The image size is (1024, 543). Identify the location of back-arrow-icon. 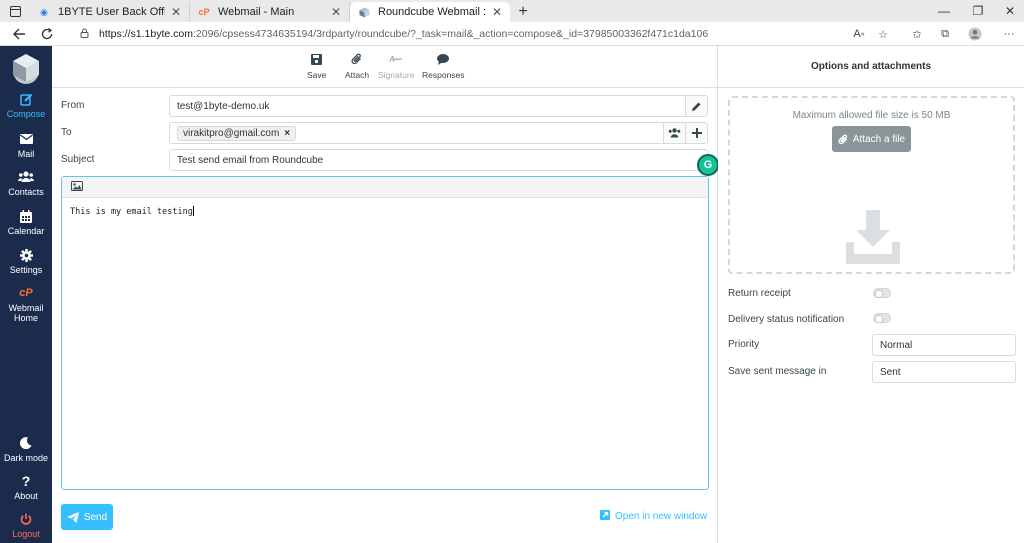
(19, 34).